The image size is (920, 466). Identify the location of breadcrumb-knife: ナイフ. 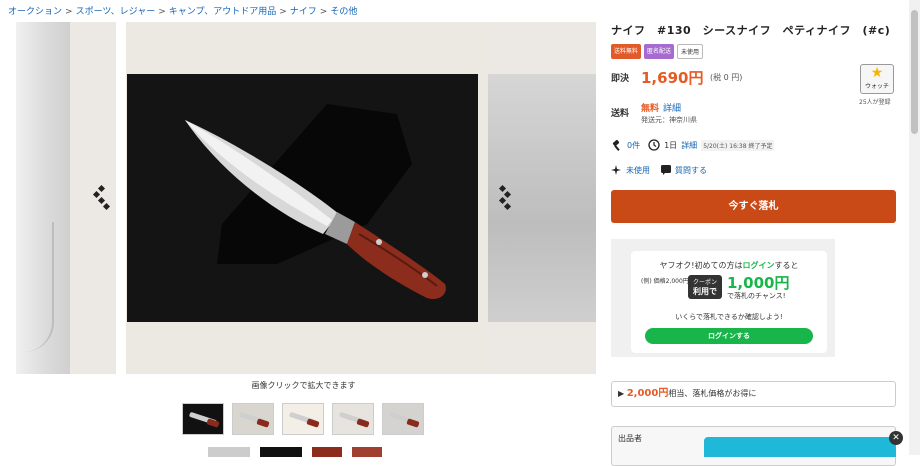
(303, 12).